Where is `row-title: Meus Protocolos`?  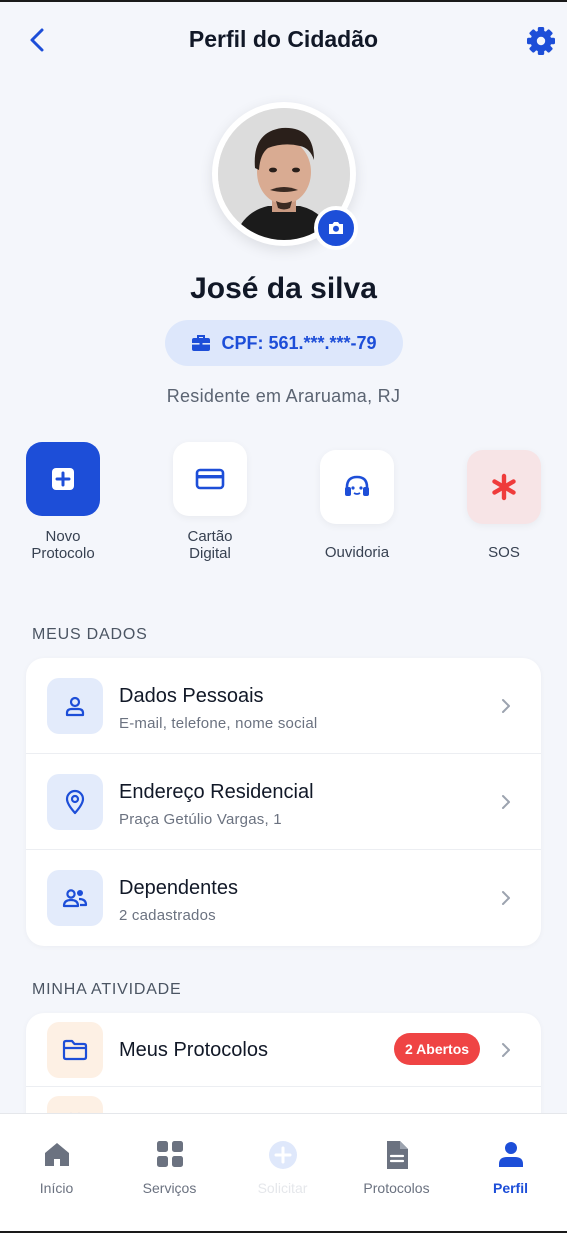 row-title: Meus Protocolos is located at coordinates (193, 1050).